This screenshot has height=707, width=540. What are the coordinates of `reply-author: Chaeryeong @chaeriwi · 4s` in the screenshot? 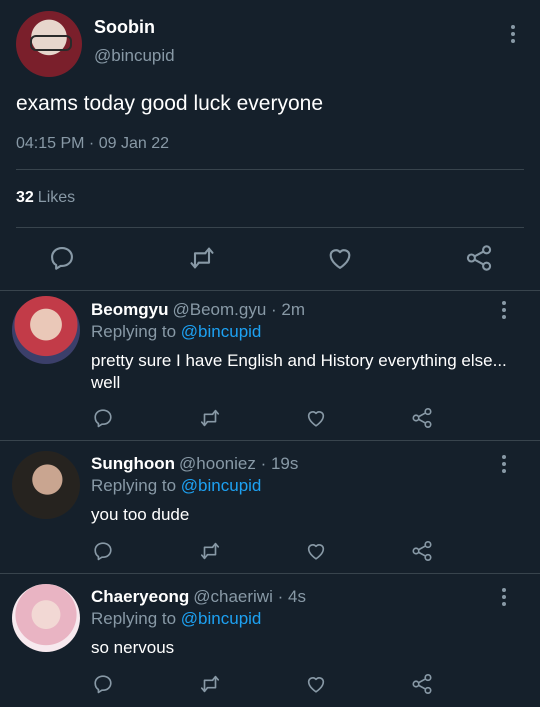 It's located at (198, 597).